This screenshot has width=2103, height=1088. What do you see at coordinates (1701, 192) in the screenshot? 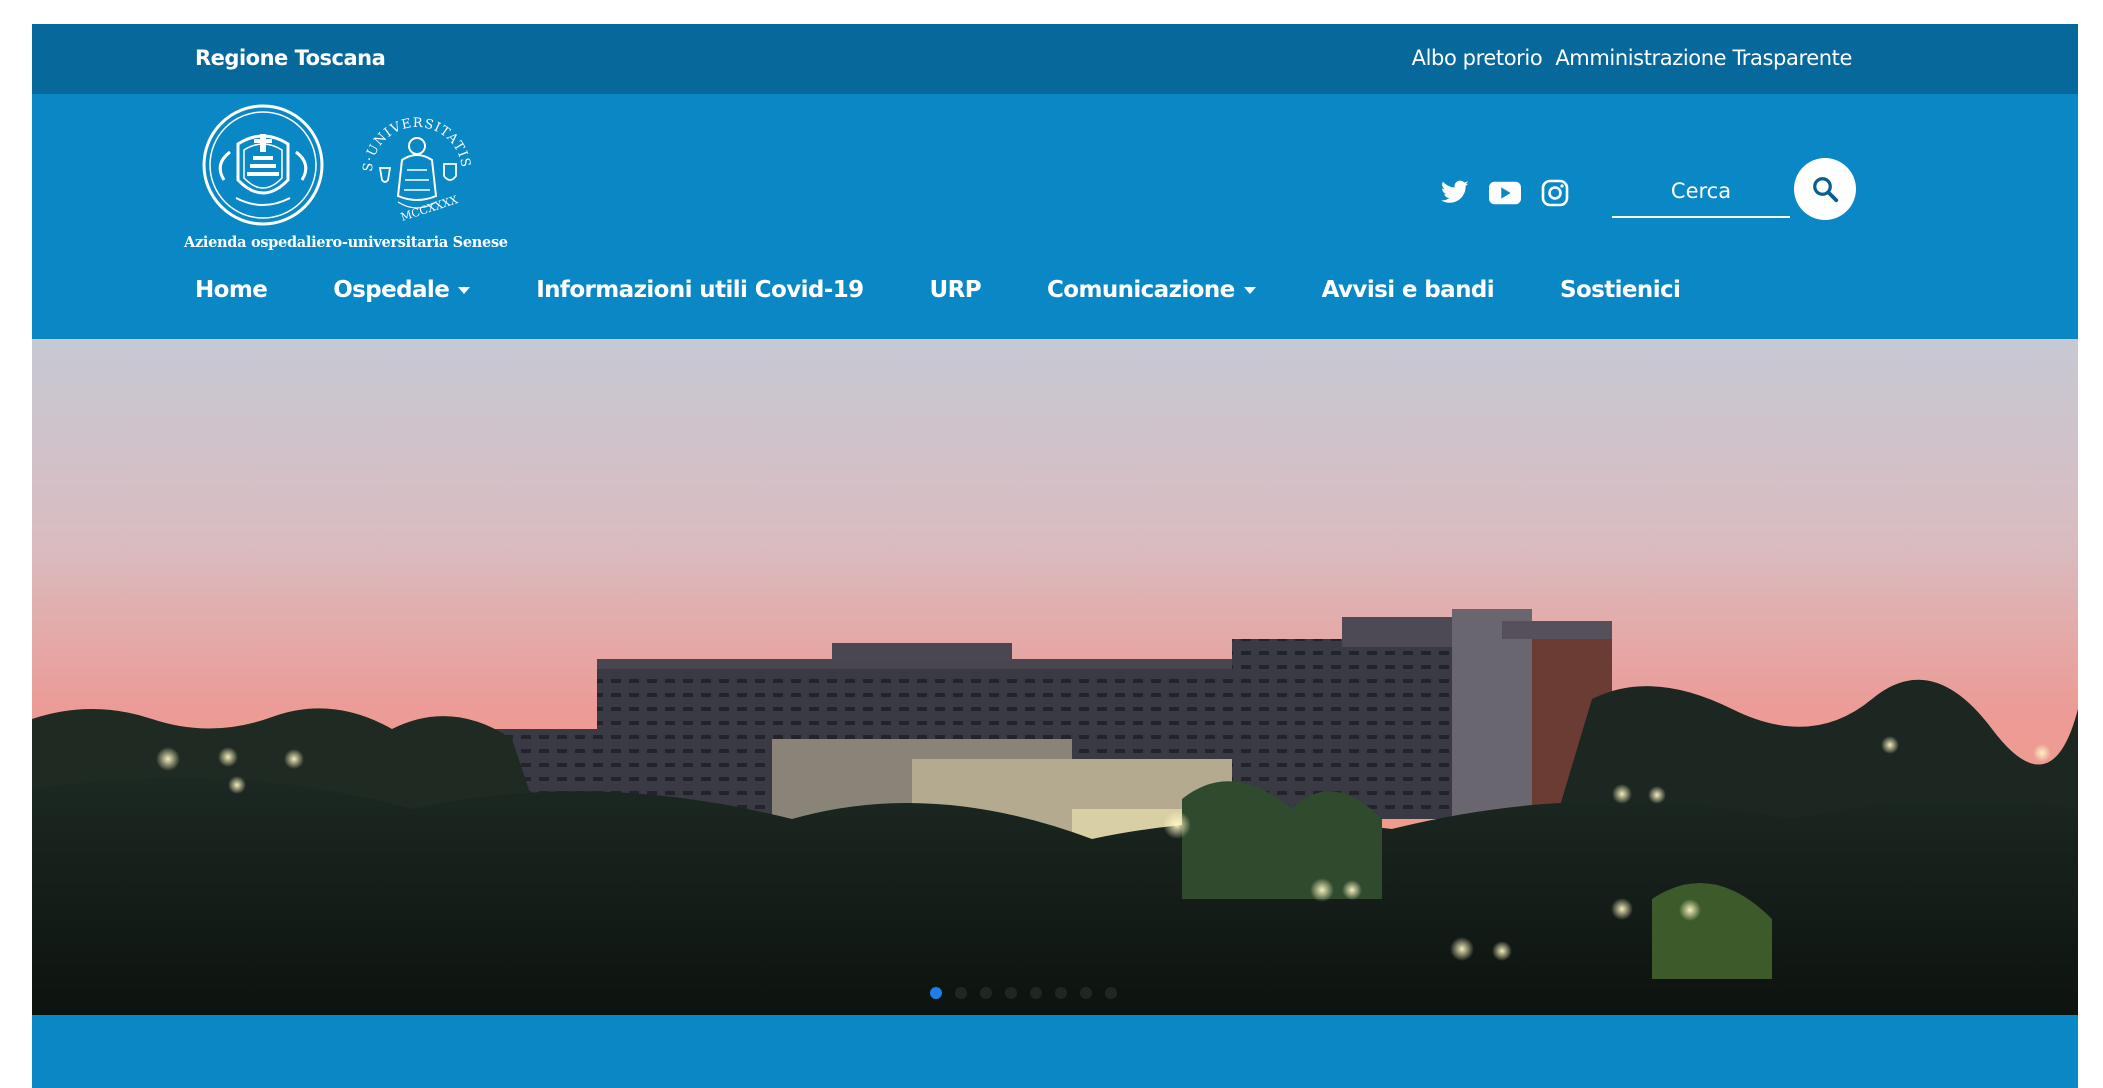
I see `search-input` at bounding box center [1701, 192].